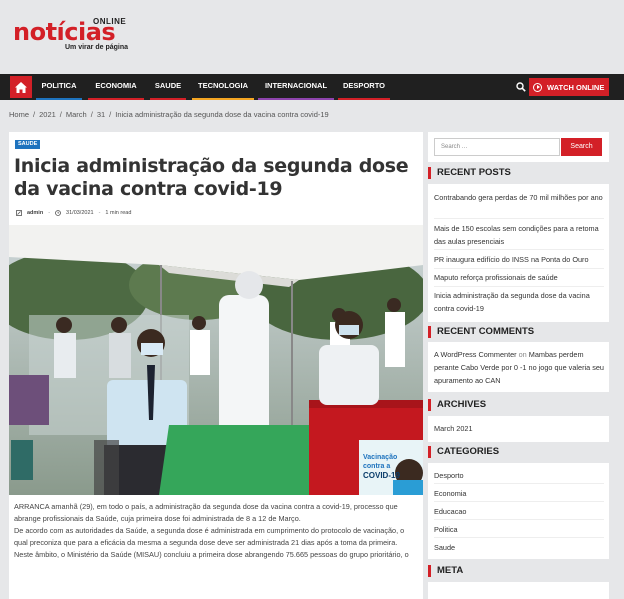 The image size is (624, 599). Describe the element at coordinates (519, 277) in the screenshot. I see `recent-post-link: Maputo reforça profissionais de saúde` at that location.